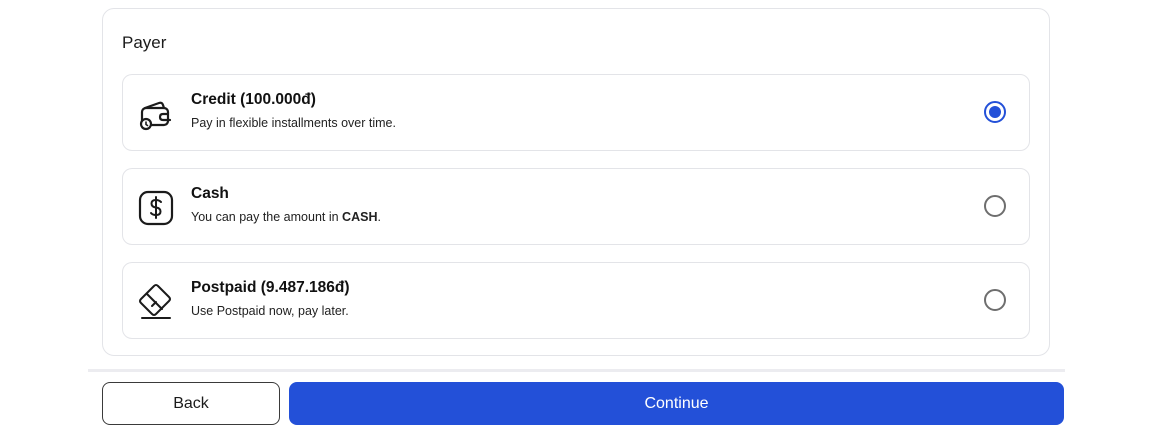  Describe the element at coordinates (293, 123) in the screenshot. I see `option-subtitle: Pay in flexible installments over time.` at that location.